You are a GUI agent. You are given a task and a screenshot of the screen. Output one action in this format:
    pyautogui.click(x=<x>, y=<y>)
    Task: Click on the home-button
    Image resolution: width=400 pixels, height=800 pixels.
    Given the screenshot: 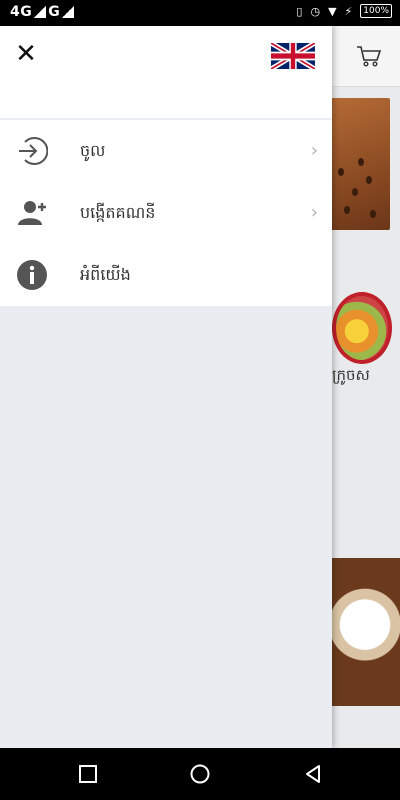 What is the action you would take?
    pyautogui.click(x=200, y=774)
    